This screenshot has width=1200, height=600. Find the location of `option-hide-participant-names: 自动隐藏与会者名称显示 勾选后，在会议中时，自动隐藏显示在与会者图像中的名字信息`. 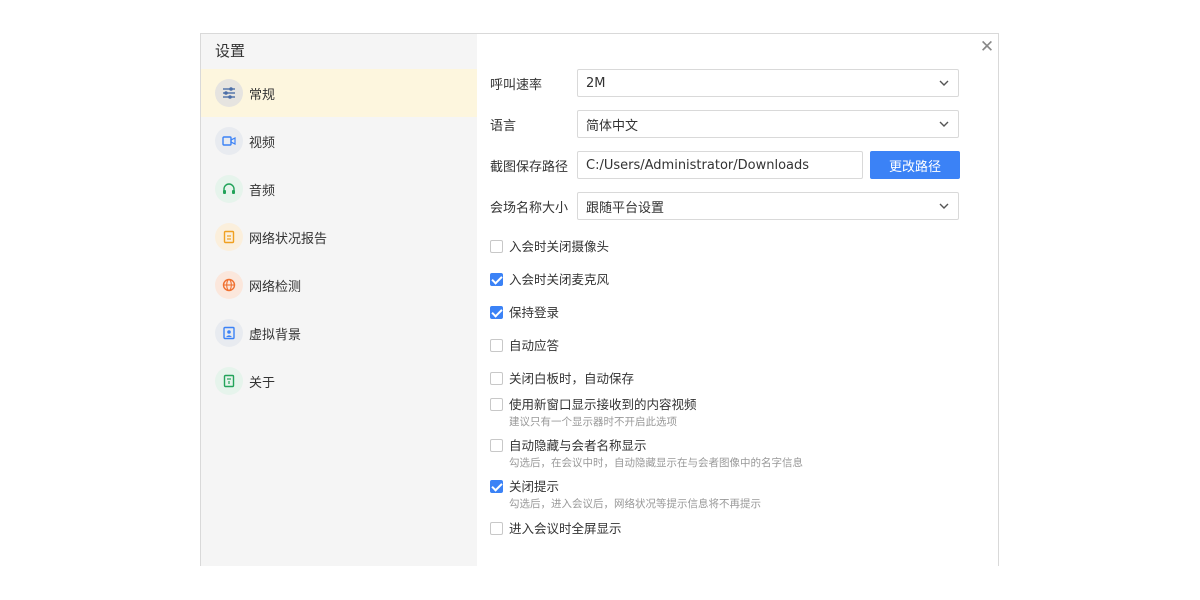

option-hide-participant-names: 自动隐藏与会者名称显示 勾选后，在会议中时，自动隐藏显示在与会者图像中的名字信息 is located at coordinates (646, 454).